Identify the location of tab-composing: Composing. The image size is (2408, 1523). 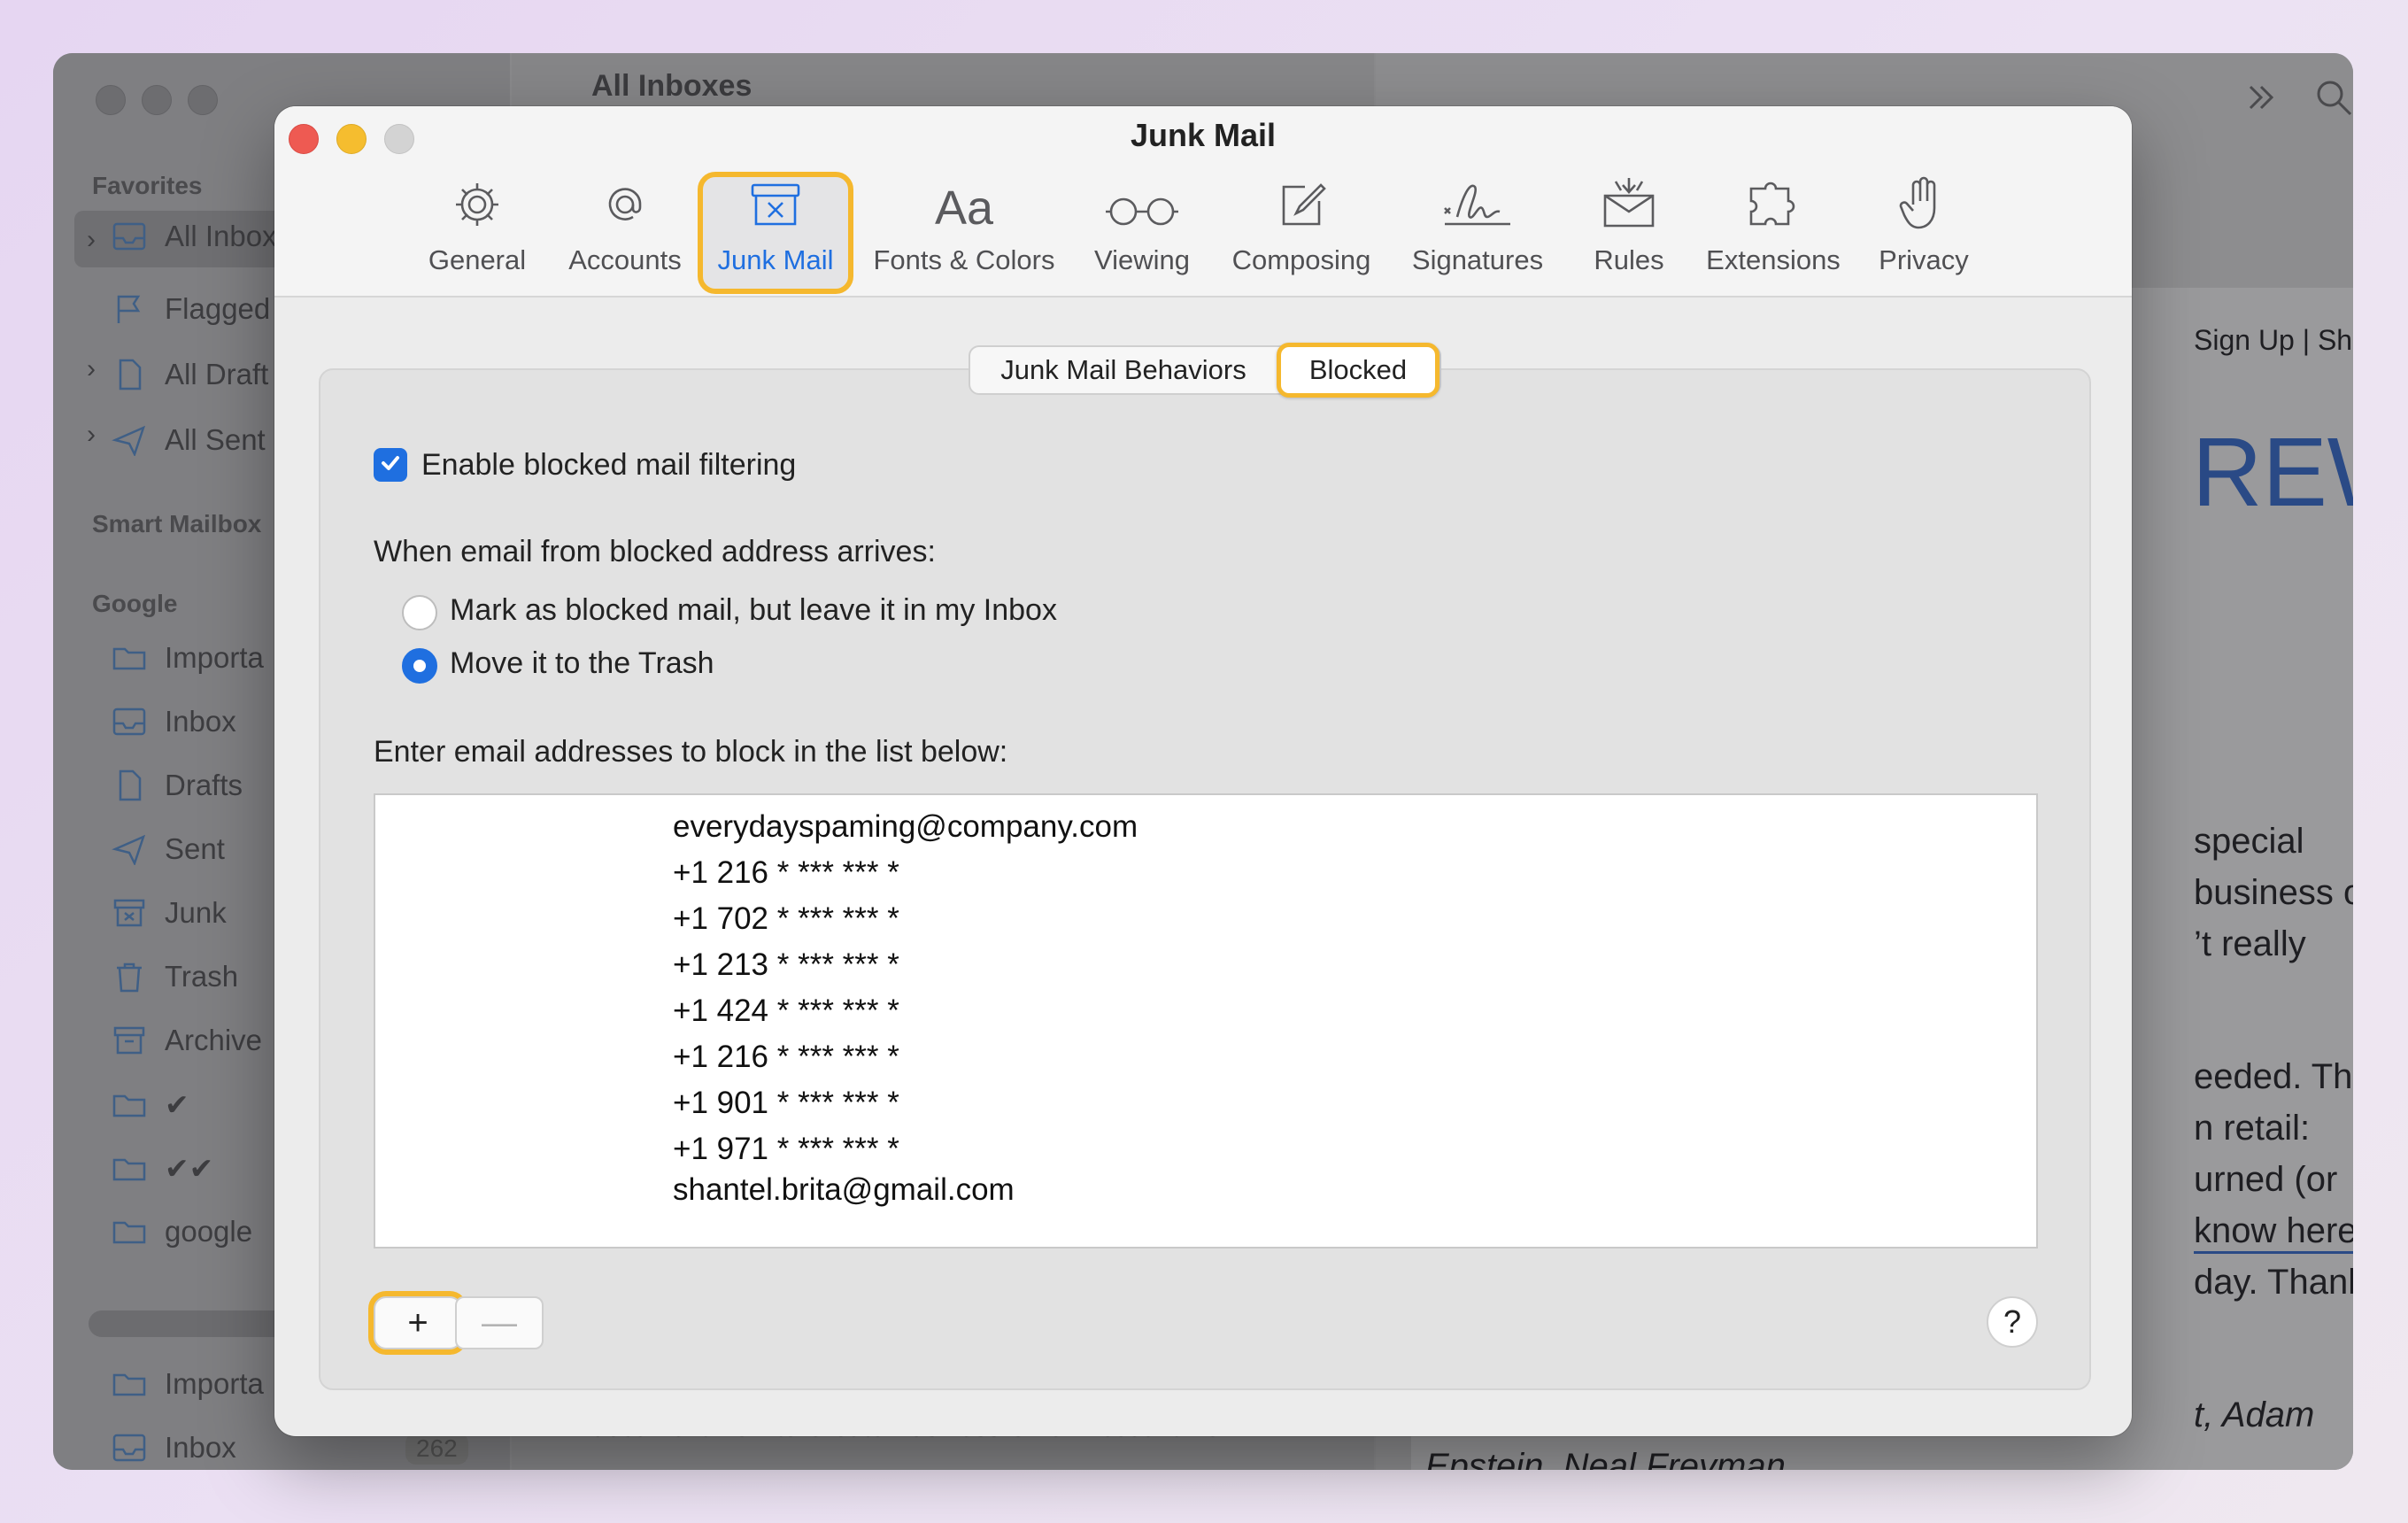
(1302, 233).